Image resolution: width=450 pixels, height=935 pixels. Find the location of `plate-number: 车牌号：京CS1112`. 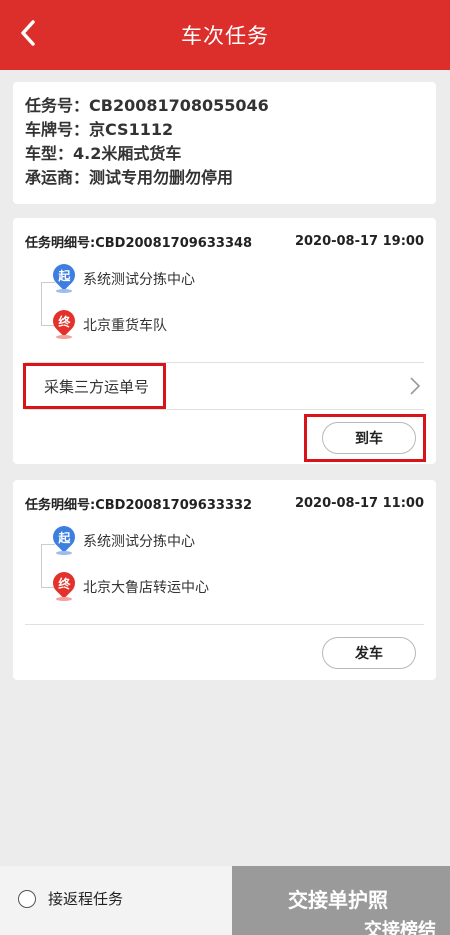

plate-number: 车牌号：京CS1112 is located at coordinates (99, 129).